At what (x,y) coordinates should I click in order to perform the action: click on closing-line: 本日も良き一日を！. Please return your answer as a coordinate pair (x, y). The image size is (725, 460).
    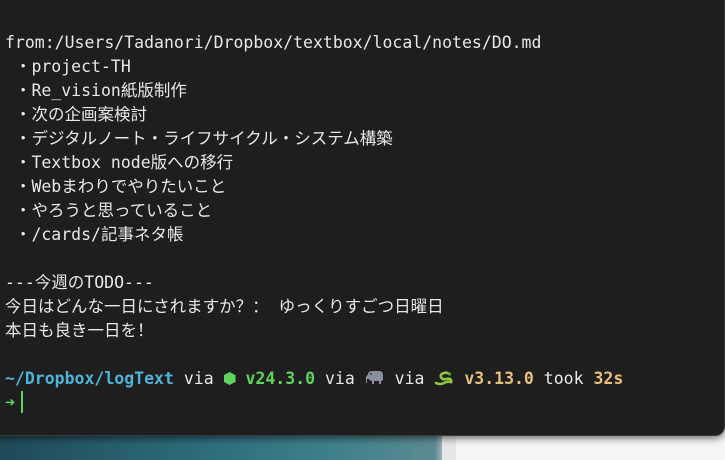
    Looking at the image, I should click on (79, 330).